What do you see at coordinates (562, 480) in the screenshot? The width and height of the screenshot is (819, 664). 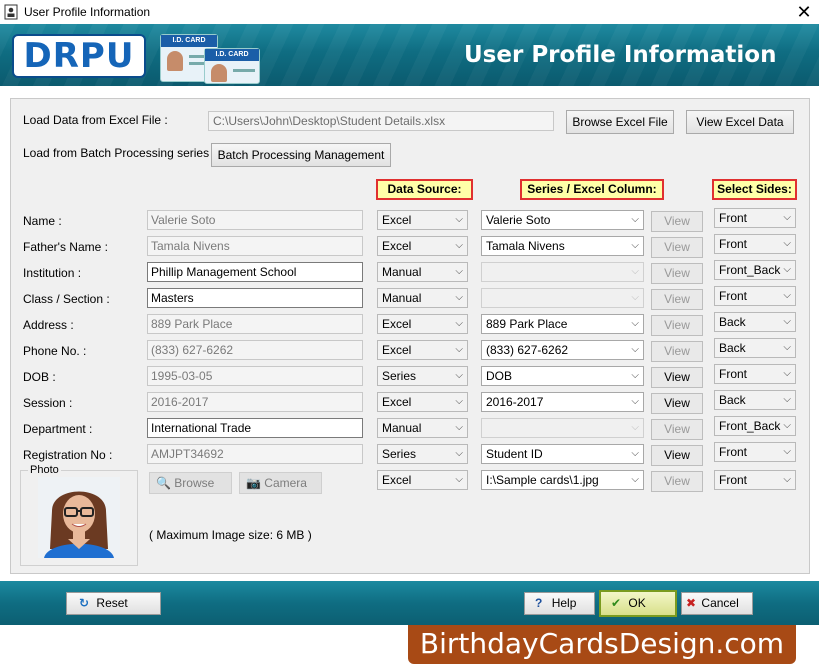 I see `photo-column-select: I:\Sample cards\1.jpg ⌵` at bounding box center [562, 480].